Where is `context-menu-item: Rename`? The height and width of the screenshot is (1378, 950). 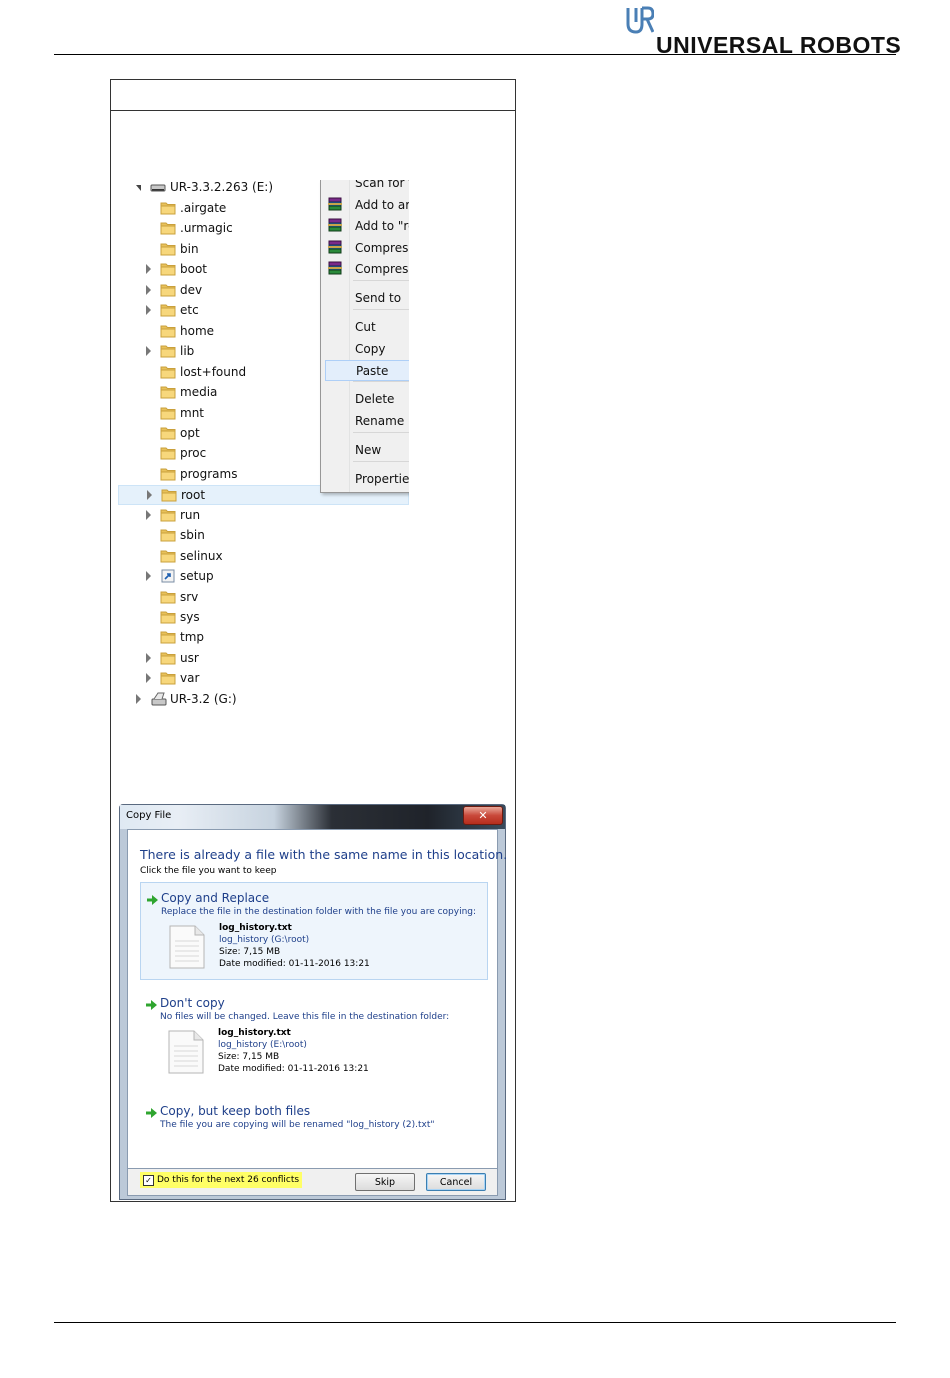
context-menu-item: Rename is located at coordinates (365, 421).